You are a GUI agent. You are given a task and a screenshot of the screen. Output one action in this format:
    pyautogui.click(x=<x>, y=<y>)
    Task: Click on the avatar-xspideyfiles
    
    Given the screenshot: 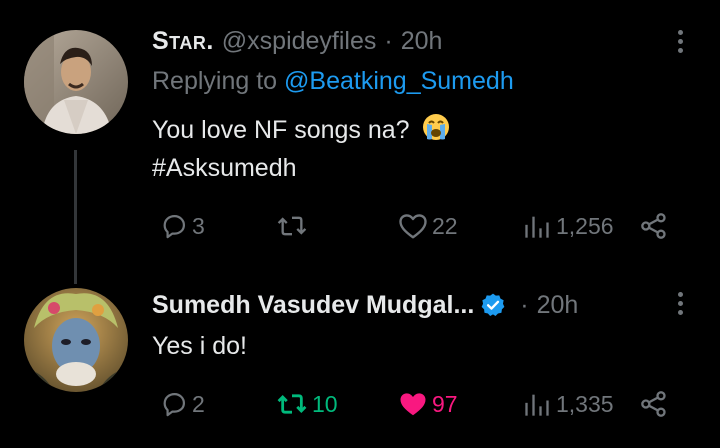 What is the action you would take?
    pyautogui.click(x=76, y=82)
    